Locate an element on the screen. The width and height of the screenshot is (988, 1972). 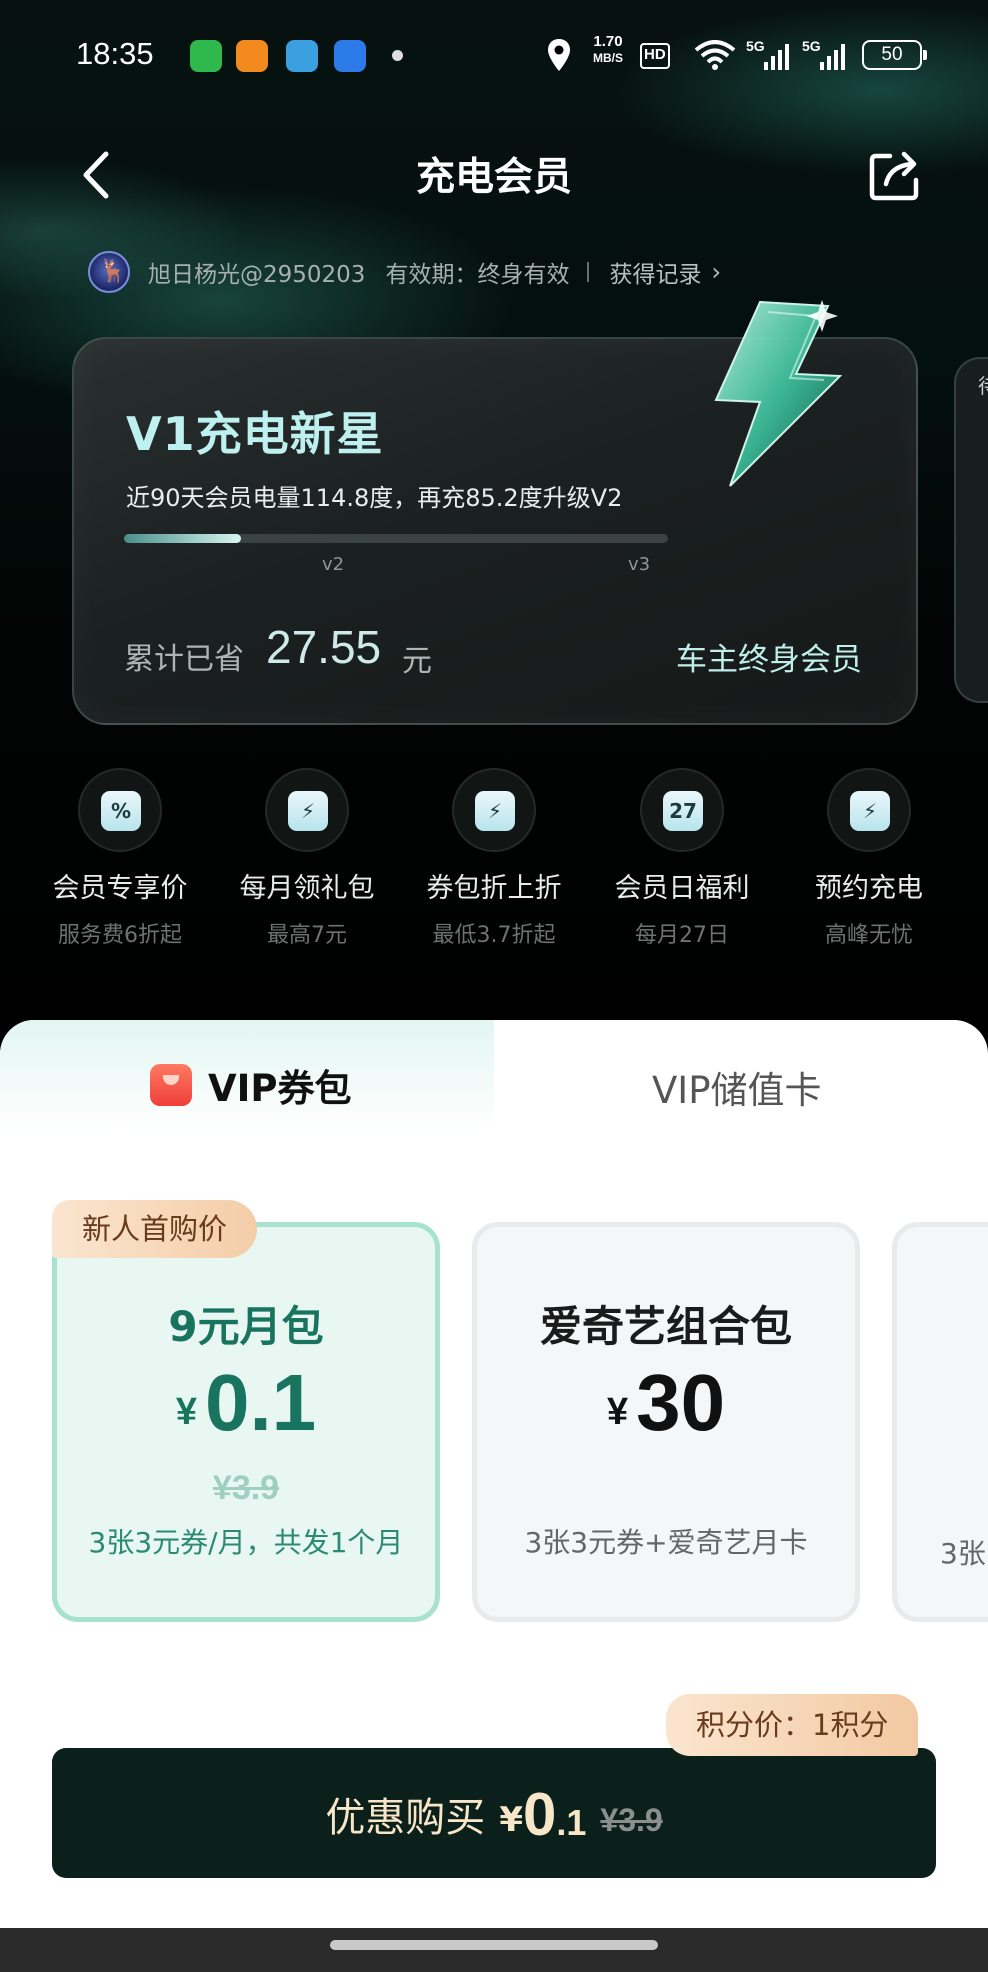
member-info-row: 🦌 旭日杨光@2950203 有效期：终身有效 获得记录 › is located at coordinates (404, 272).